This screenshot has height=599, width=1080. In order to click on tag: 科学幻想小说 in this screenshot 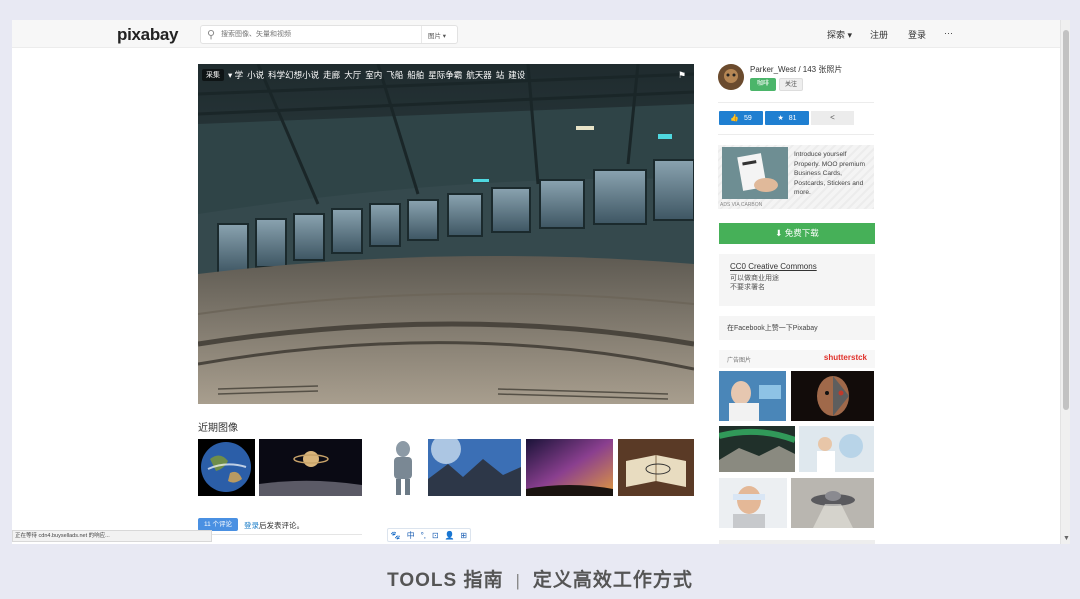, I will do `click(293, 75)`.